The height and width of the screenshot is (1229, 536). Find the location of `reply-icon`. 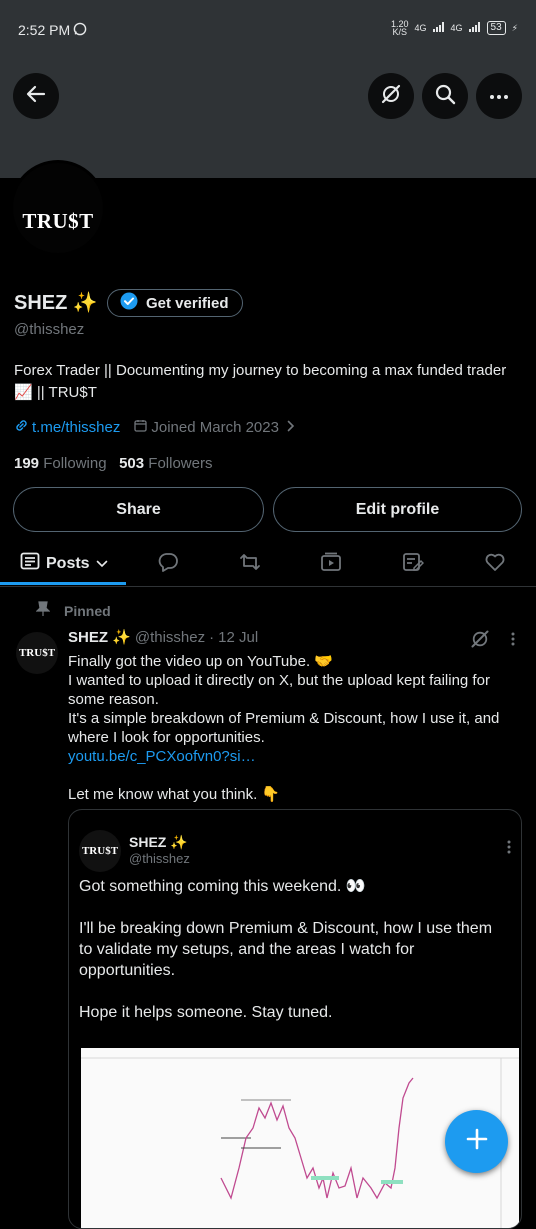

reply-icon is located at coordinates (168, 564).